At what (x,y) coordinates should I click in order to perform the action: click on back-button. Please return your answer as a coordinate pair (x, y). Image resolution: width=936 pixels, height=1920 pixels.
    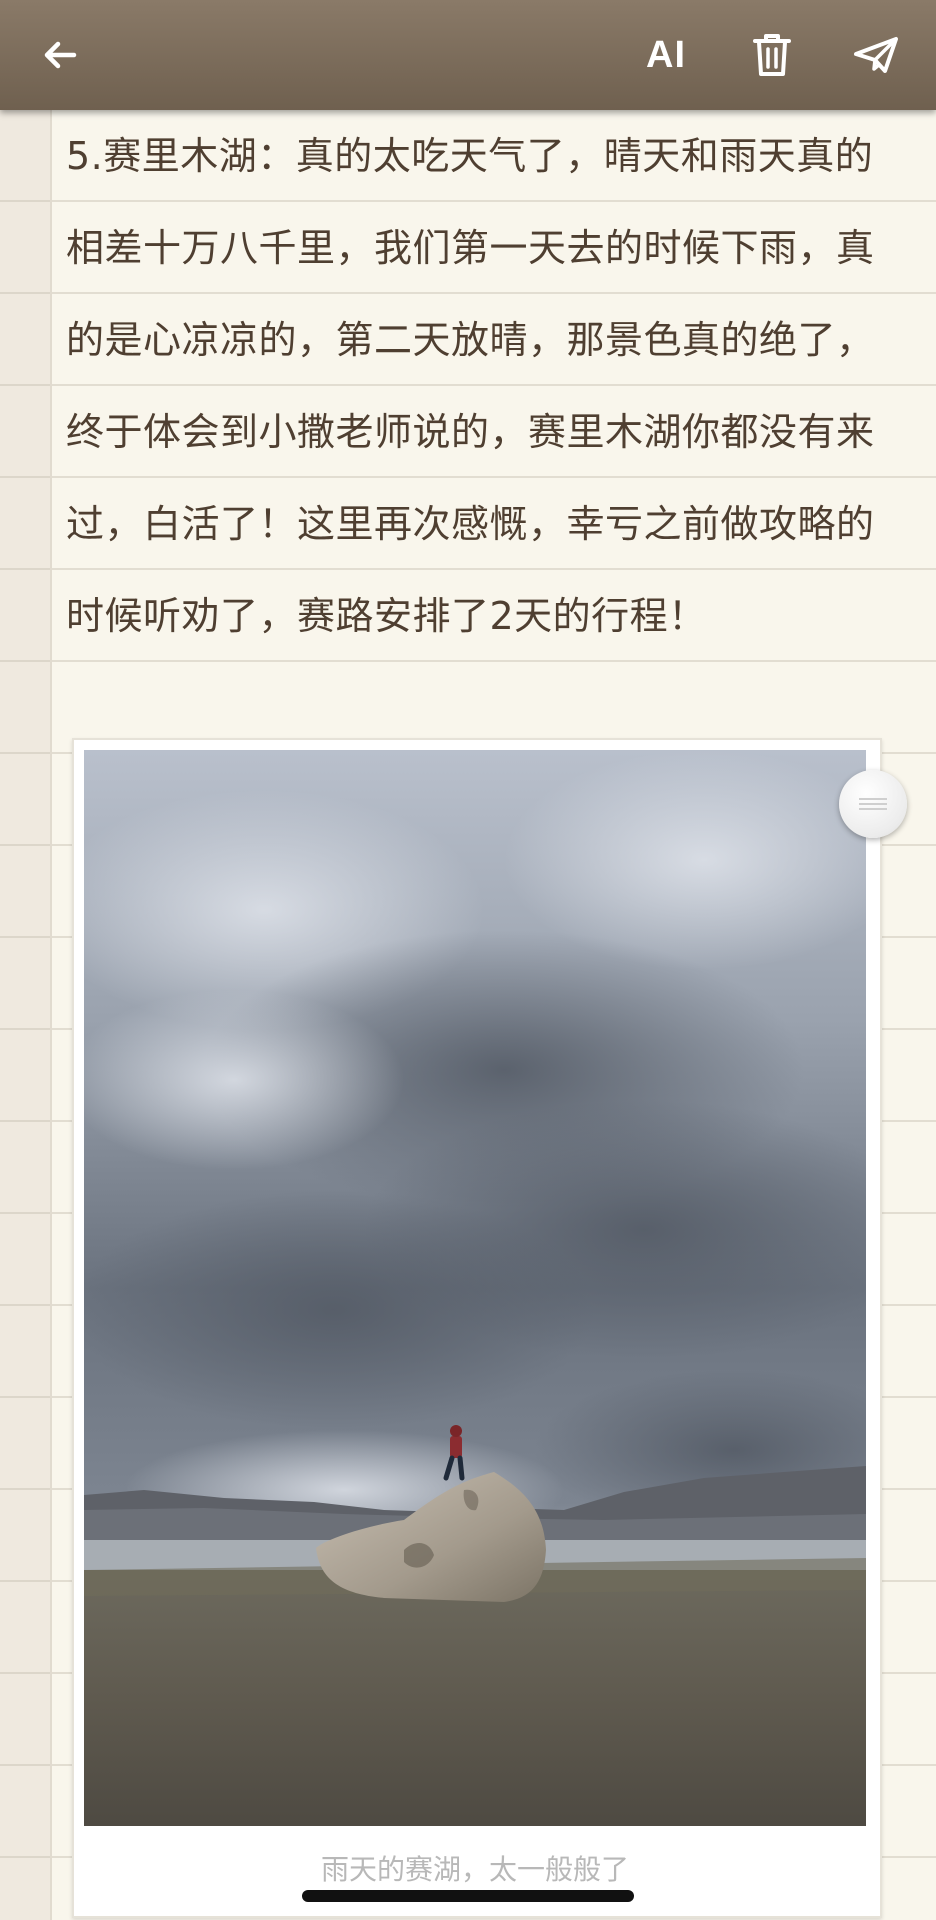
    Looking at the image, I should click on (60, 55).